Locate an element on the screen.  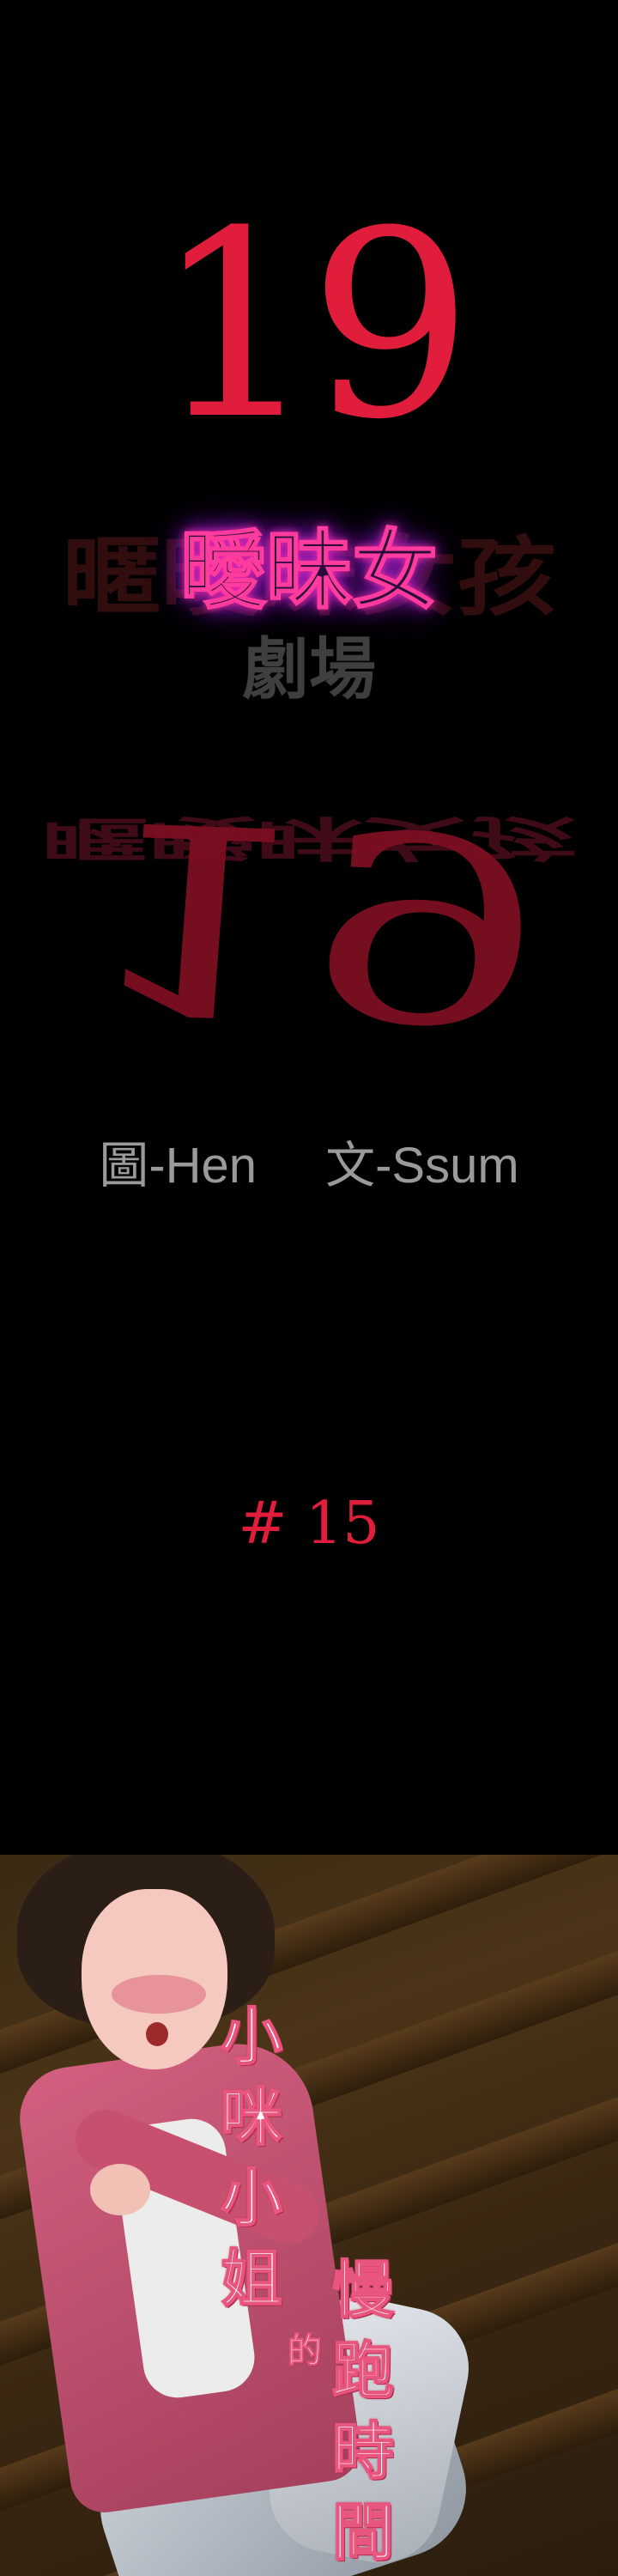
chapter-title-char: 姐 is located at coordinates (251, 2279).